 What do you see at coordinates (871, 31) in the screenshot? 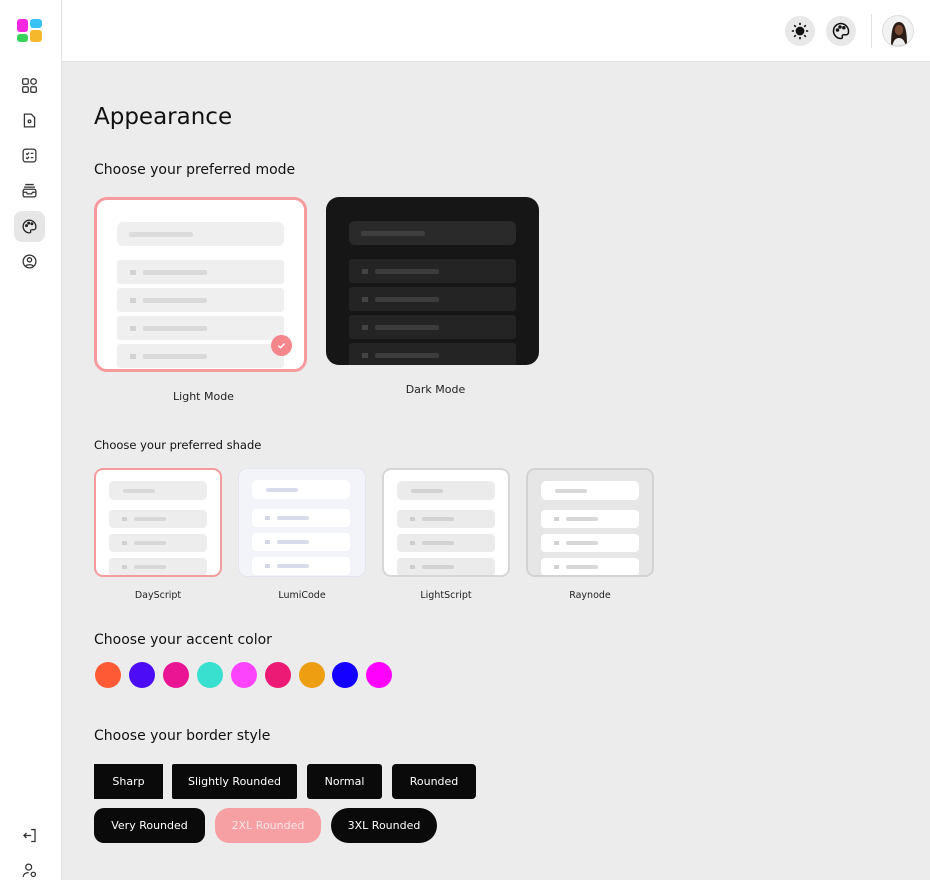
I see `header-divider` at bounding box center [871, 31].